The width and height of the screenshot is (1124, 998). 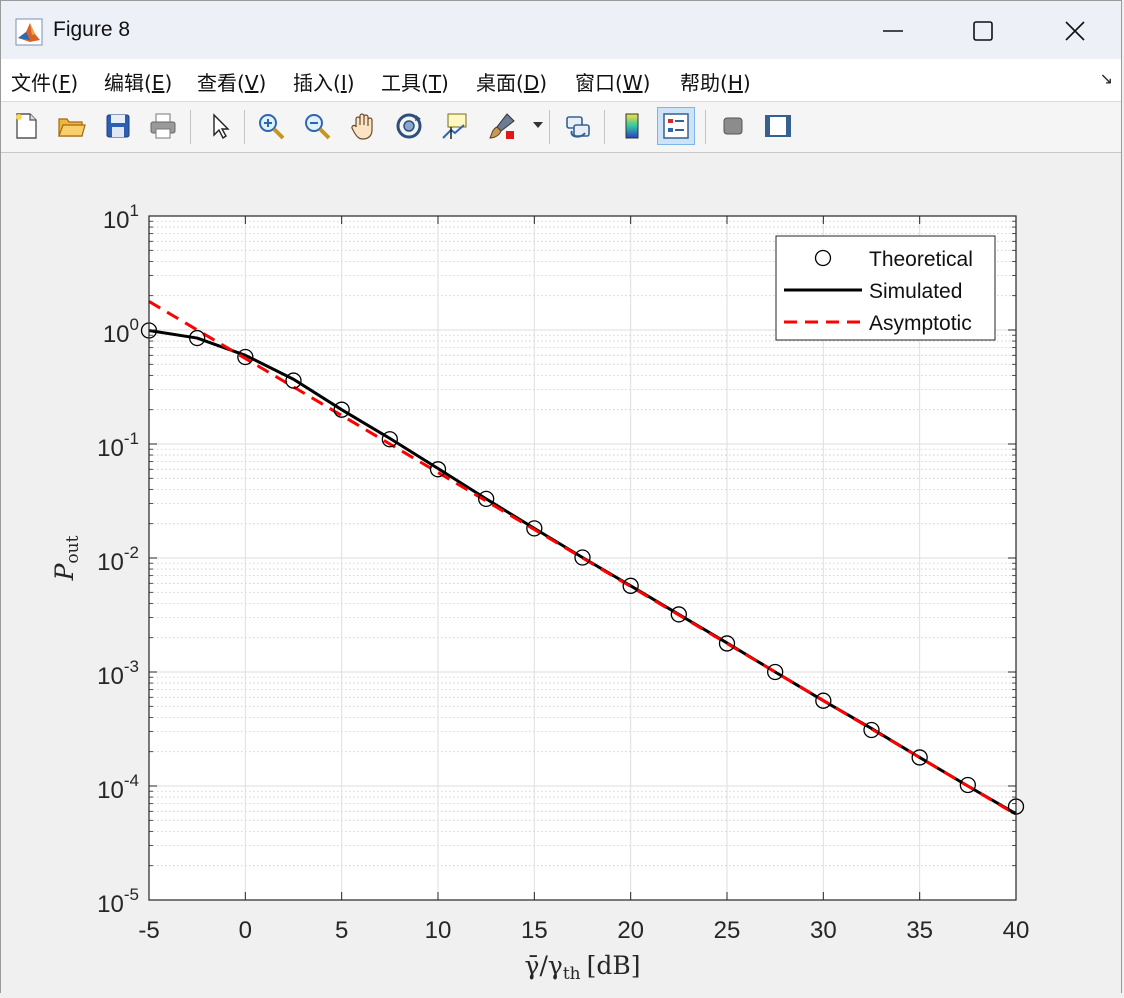 What do you see at coordinates (920, 323) in the screenshot?
I see `legend-label-asymptotic: Asymptotic` at bounding box center [920, 323].